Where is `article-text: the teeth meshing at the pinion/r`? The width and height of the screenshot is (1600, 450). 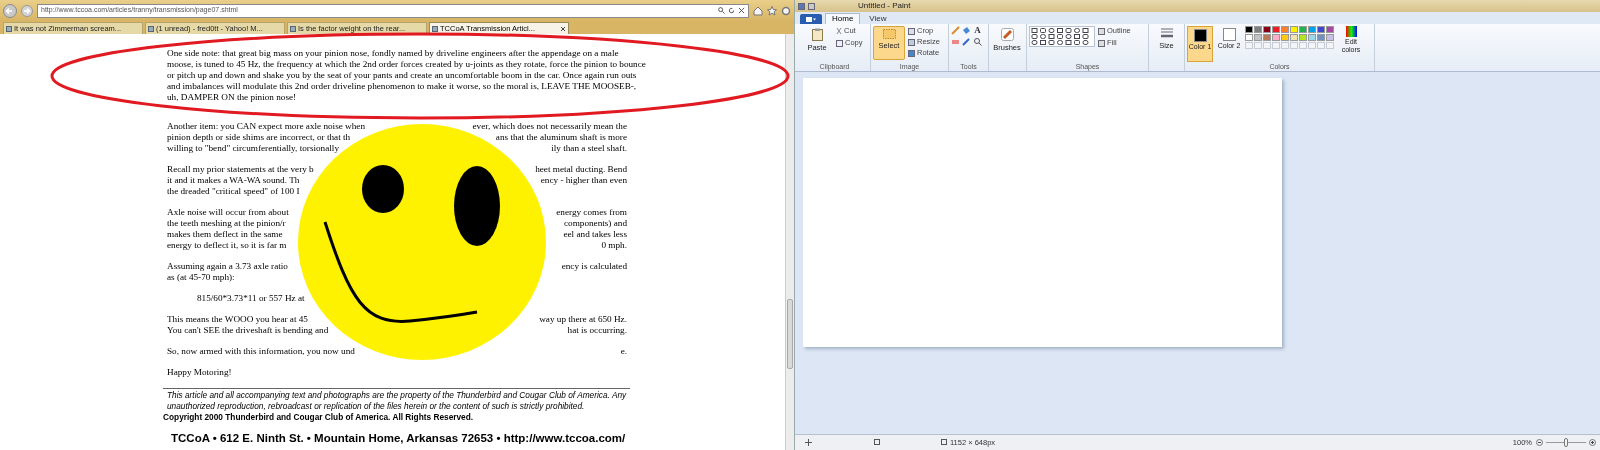
article-text: the teeth meshing at the pinion/r is located at coordinates (226, 223).